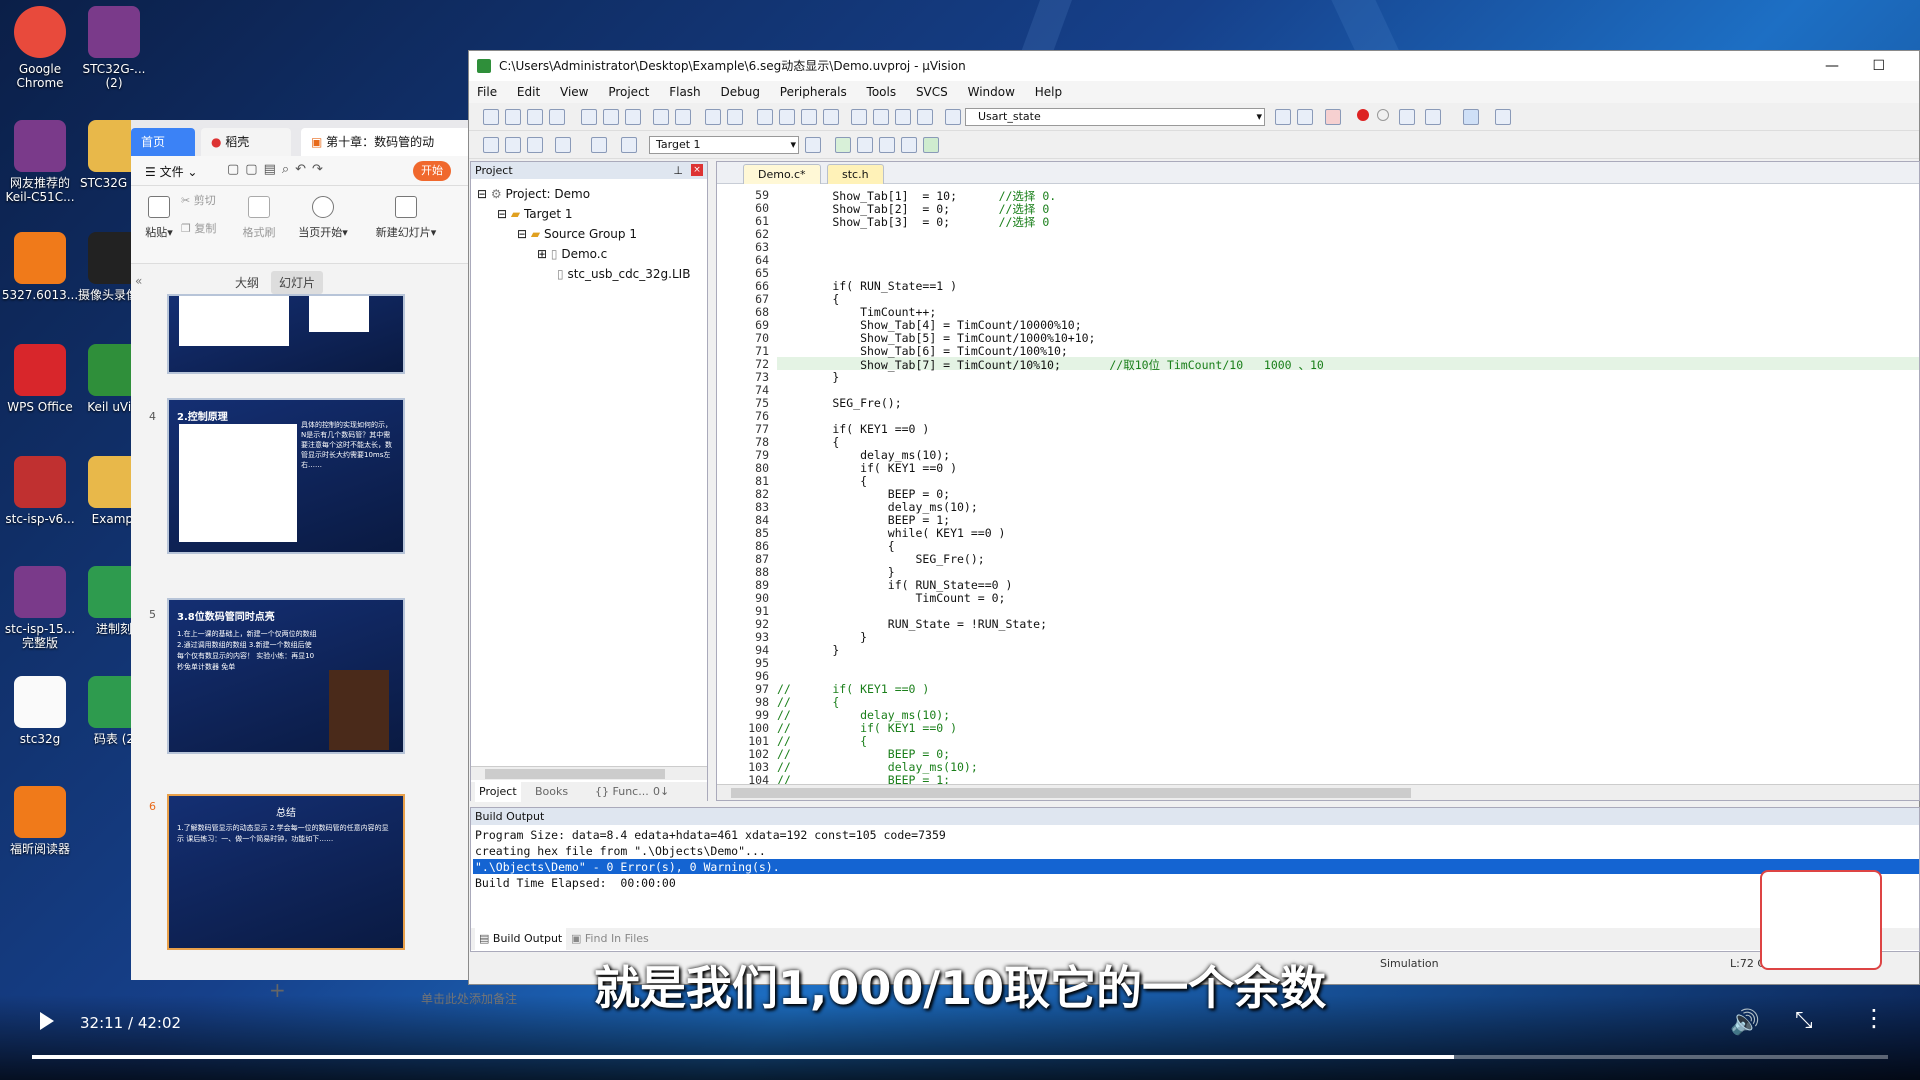 Image resolution: width=1920 pixels, height=1080 pixels. Describe the element at coordinates (813, 145) in the screenshot. I see `target-options-icon` at that location.